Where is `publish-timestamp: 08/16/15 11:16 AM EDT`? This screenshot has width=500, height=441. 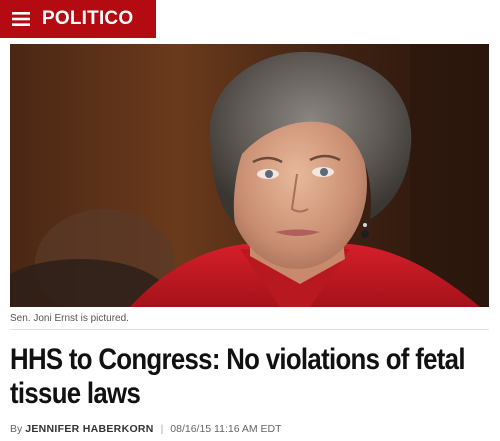 publish-timestamp: 08/16/15 11:16 AM EDT is located at coordinates (226, 429).